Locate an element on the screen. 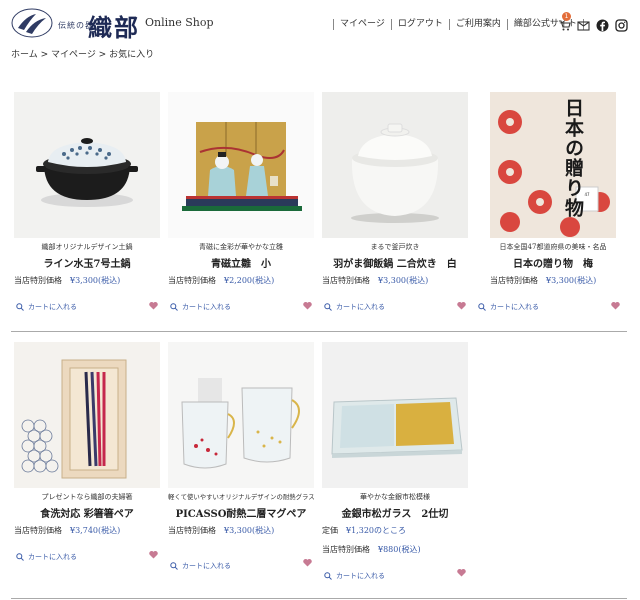 The height and width of the screenshot is (600, 640). product-name: 日本の贈り物 梅 is located at coordinates (553, 262).